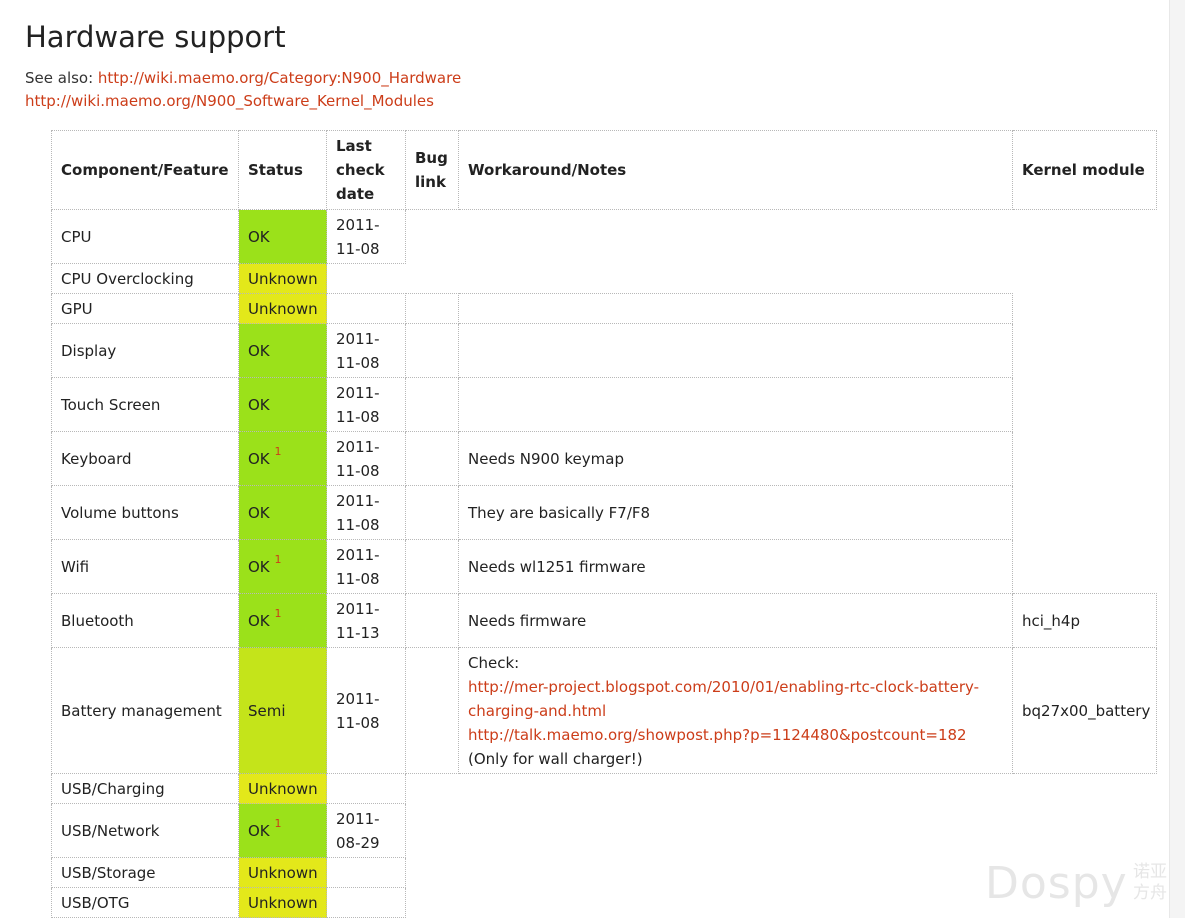 This screenshot has width=1185, height=918. Describe the element at coordinates (366, 830) in the screenshot. I see `date-cell: 2011-08-29` at that location.